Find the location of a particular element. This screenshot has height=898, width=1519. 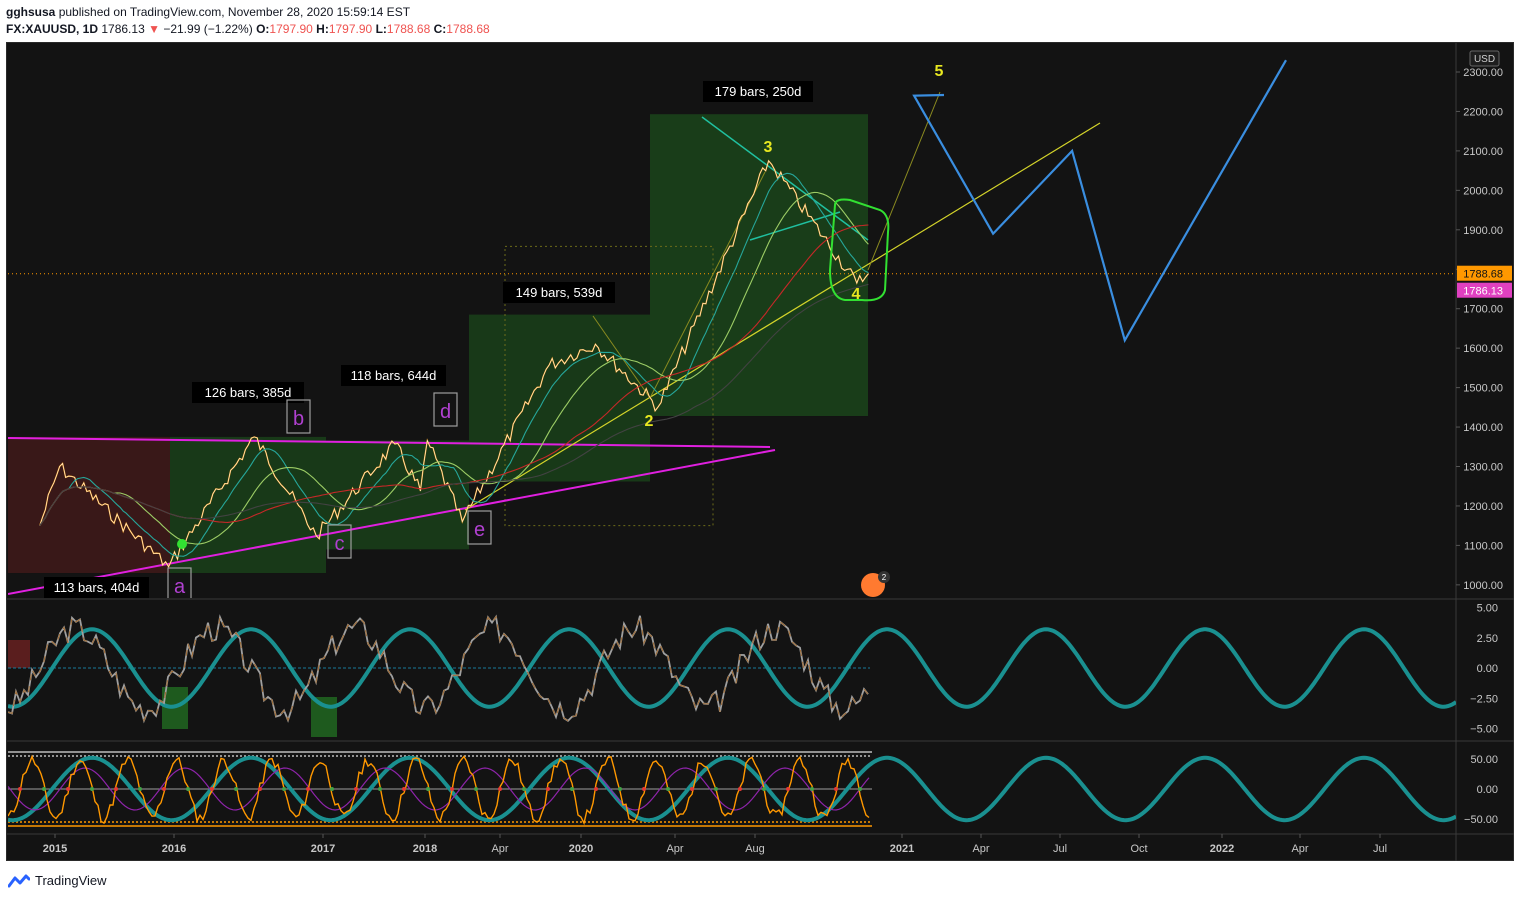

osc2-tick-label: 0.00 is located at coordinates (1487, 790).